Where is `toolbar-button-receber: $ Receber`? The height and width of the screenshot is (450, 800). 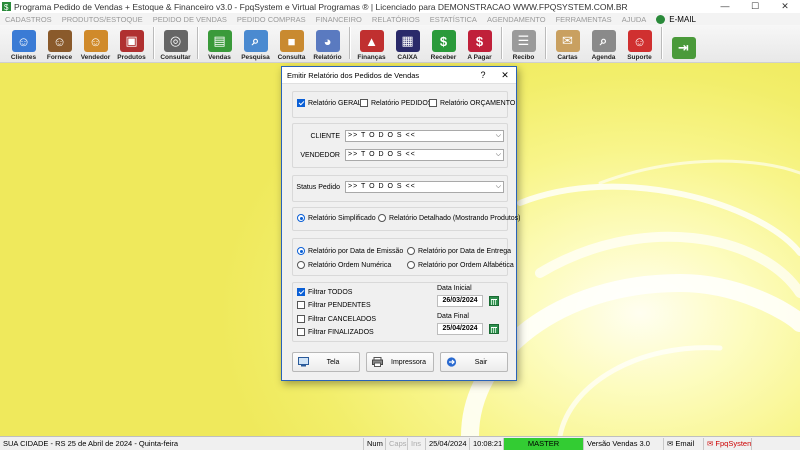
toolbar-button-receber: $ Receber is located at coordinates (443, 43).